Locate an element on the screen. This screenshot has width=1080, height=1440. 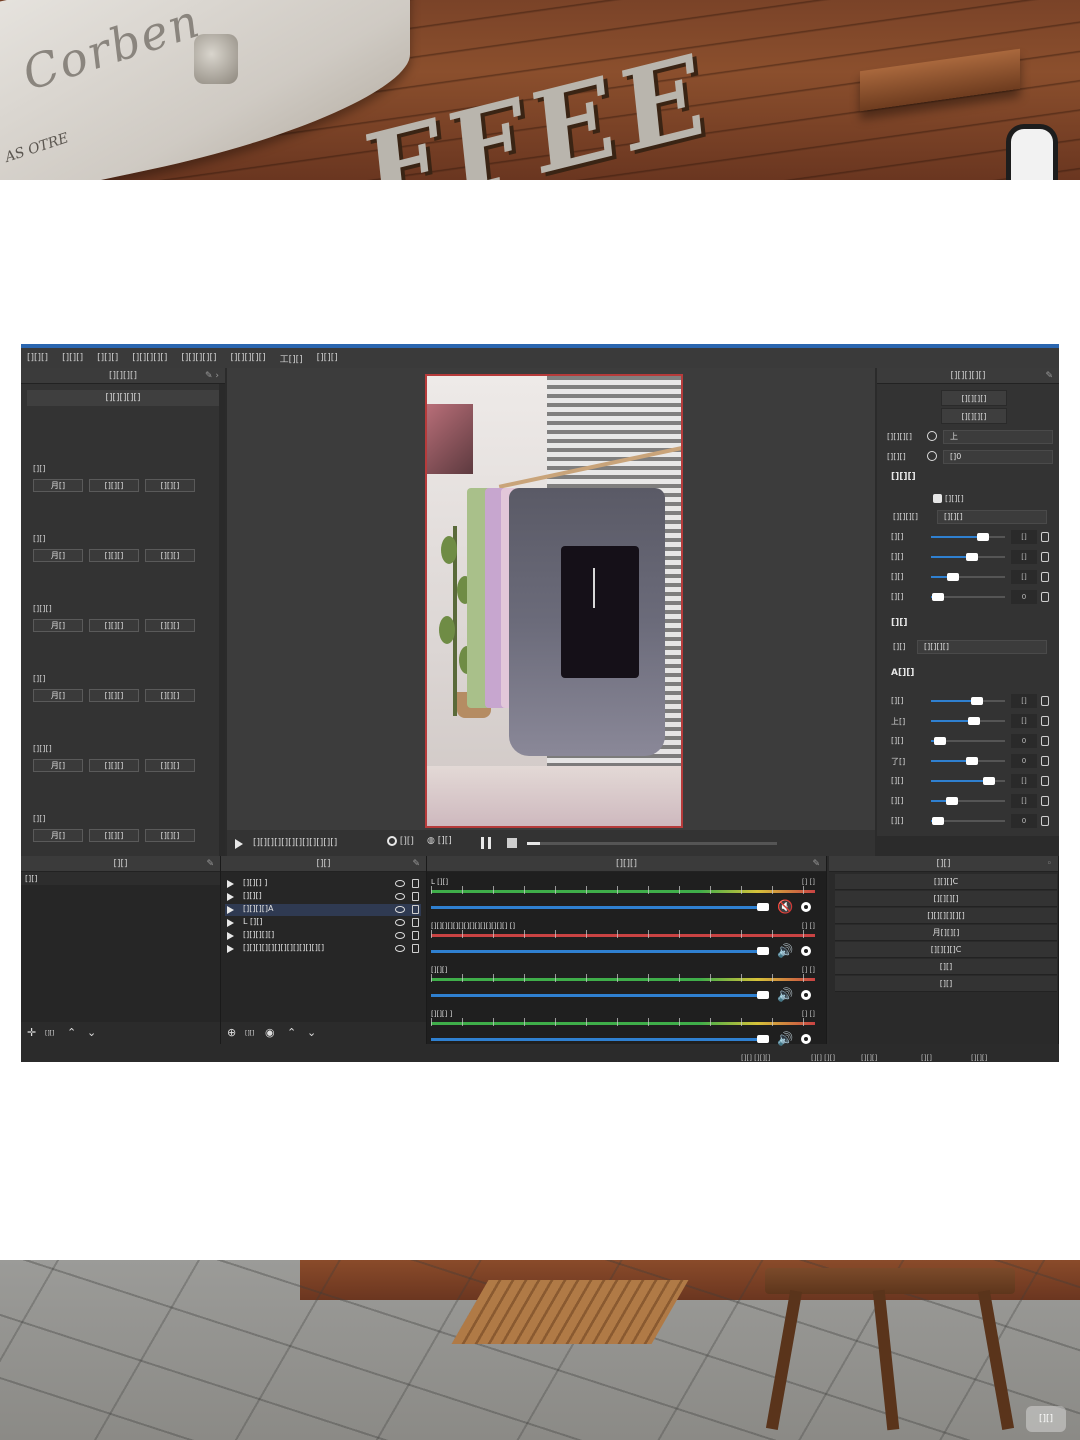
menu-item-file: [][][] is located at coordinates (37, 358).